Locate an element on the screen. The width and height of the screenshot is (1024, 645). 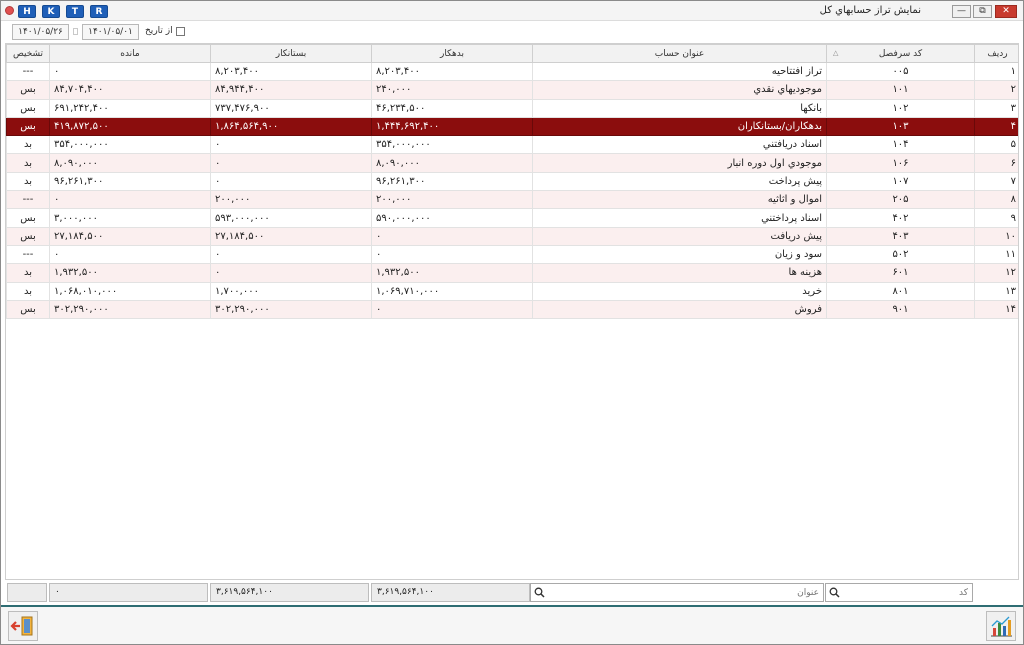
cell-title: پيش دريافت is located at coordinates (679, 236).